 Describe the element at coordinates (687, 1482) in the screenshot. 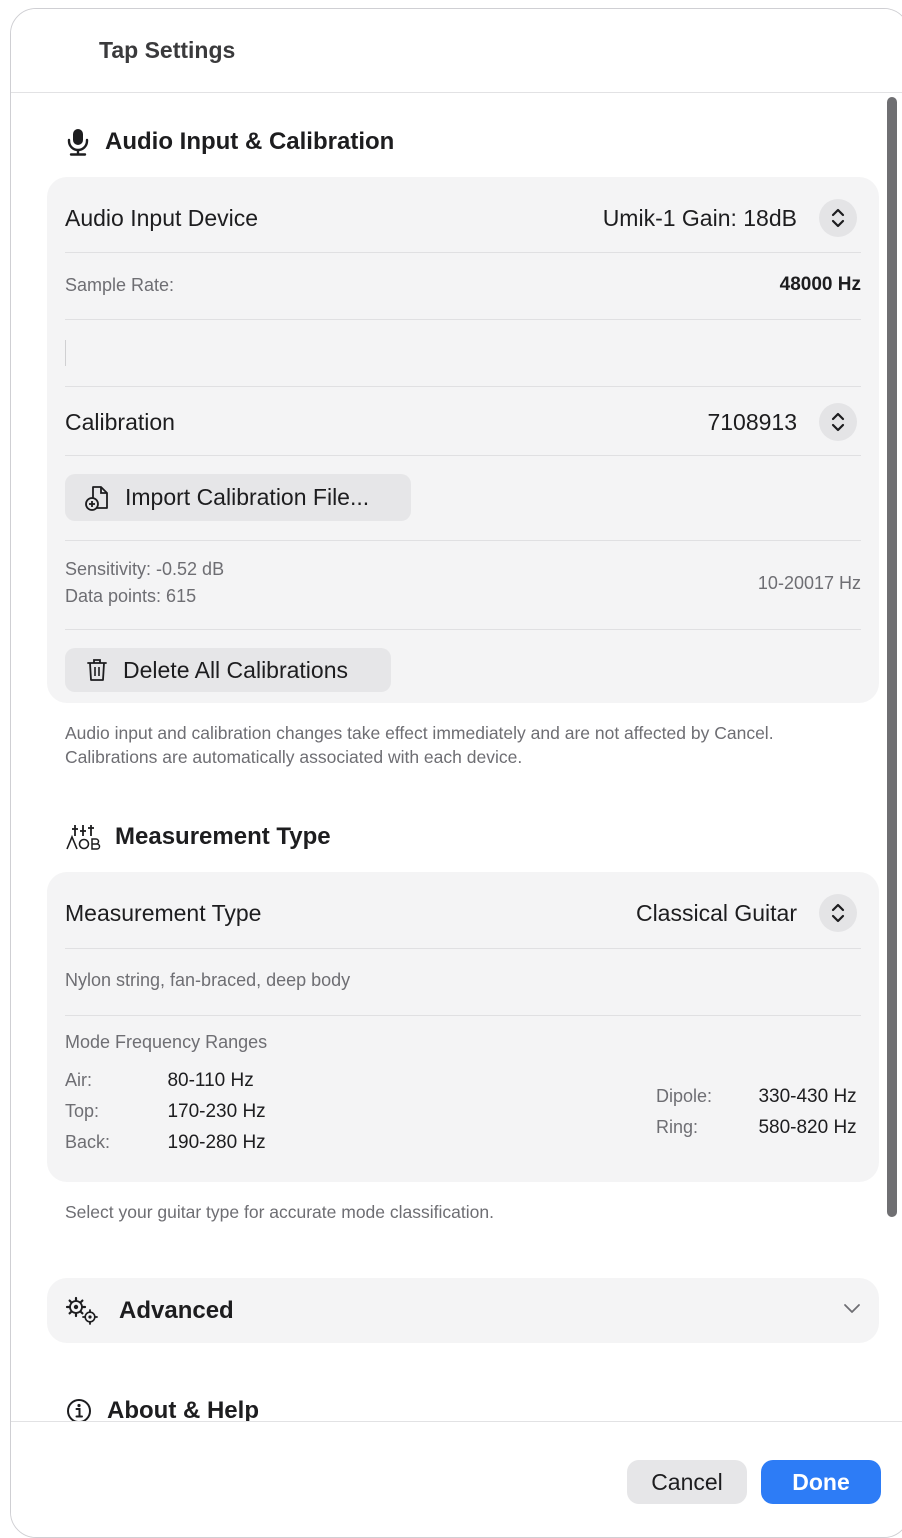

I see `cancel-button: Cancel` at that location.